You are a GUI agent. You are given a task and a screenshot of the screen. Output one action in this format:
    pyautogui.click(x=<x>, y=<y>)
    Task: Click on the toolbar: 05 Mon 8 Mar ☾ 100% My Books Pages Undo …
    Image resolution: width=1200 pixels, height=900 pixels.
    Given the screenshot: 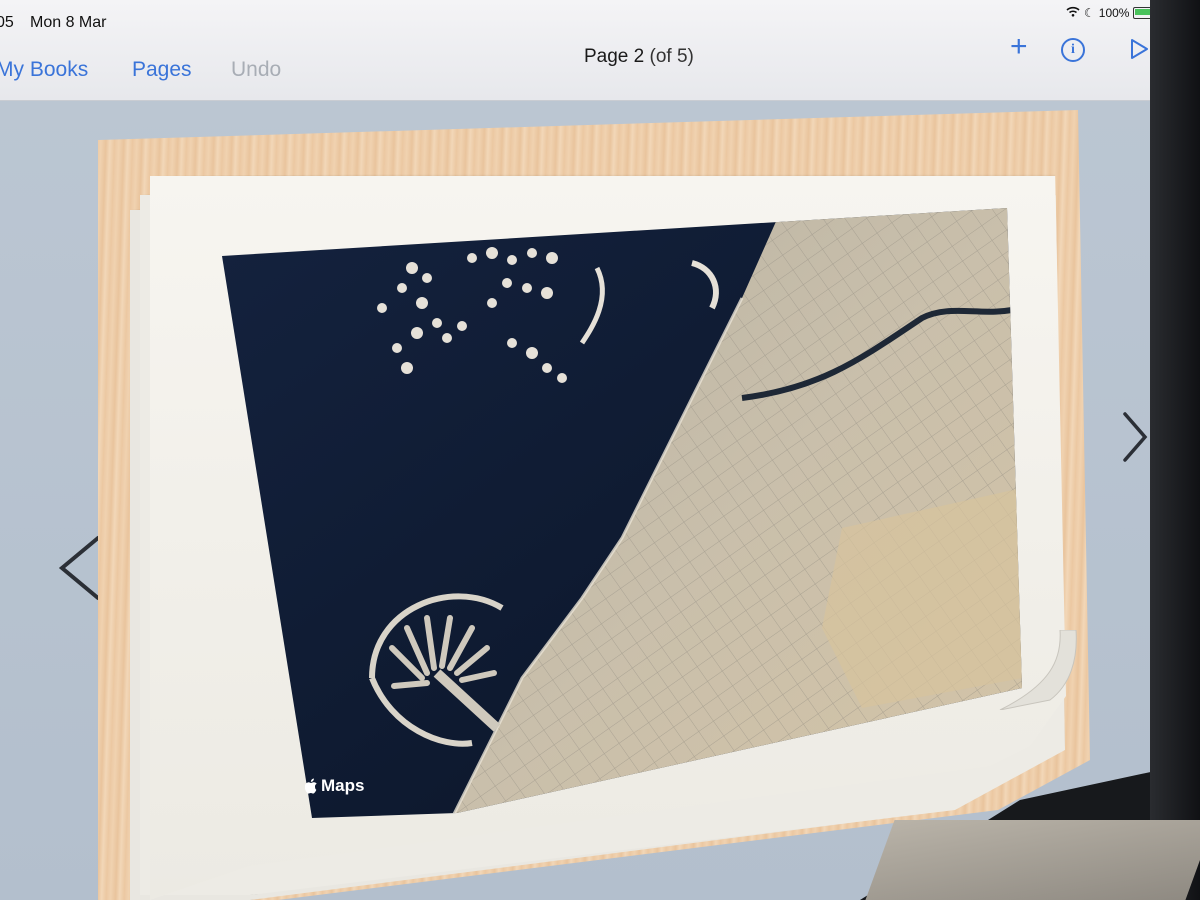 What is the action you would take?
    pyautogui.click(x=580, y=50)
    